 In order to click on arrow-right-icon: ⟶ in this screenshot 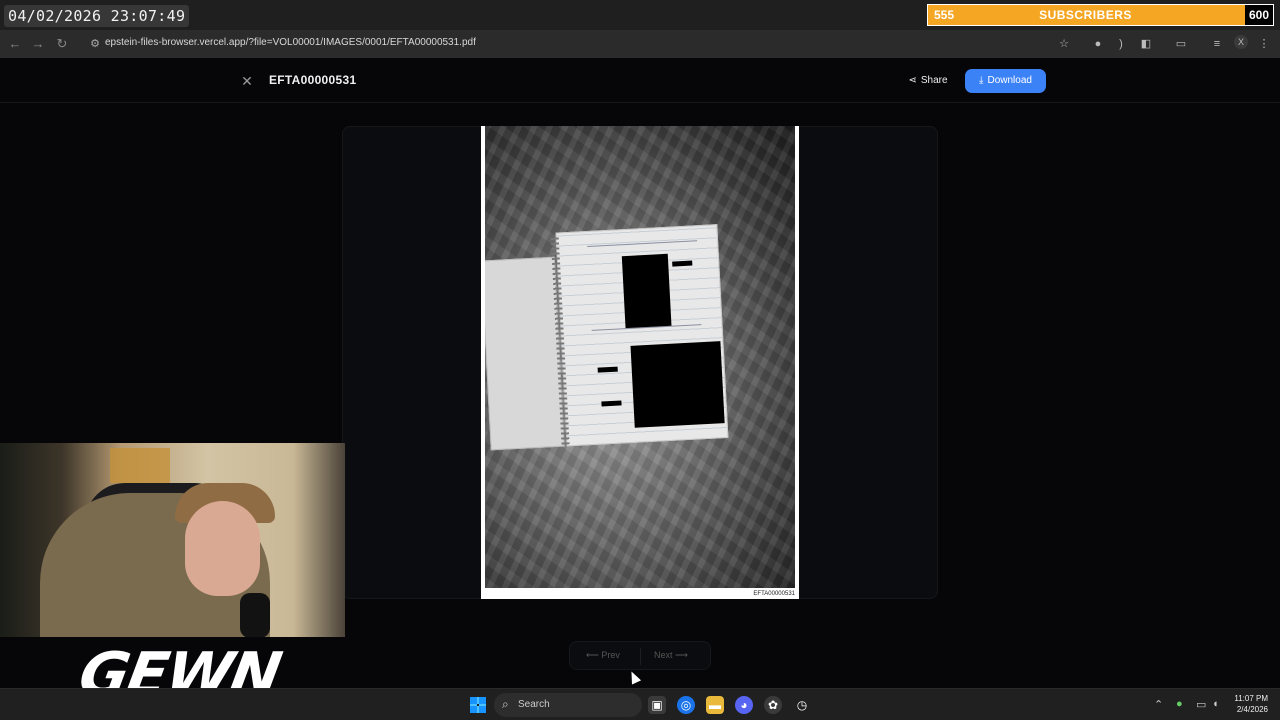, I will do `click(680, 655)`.